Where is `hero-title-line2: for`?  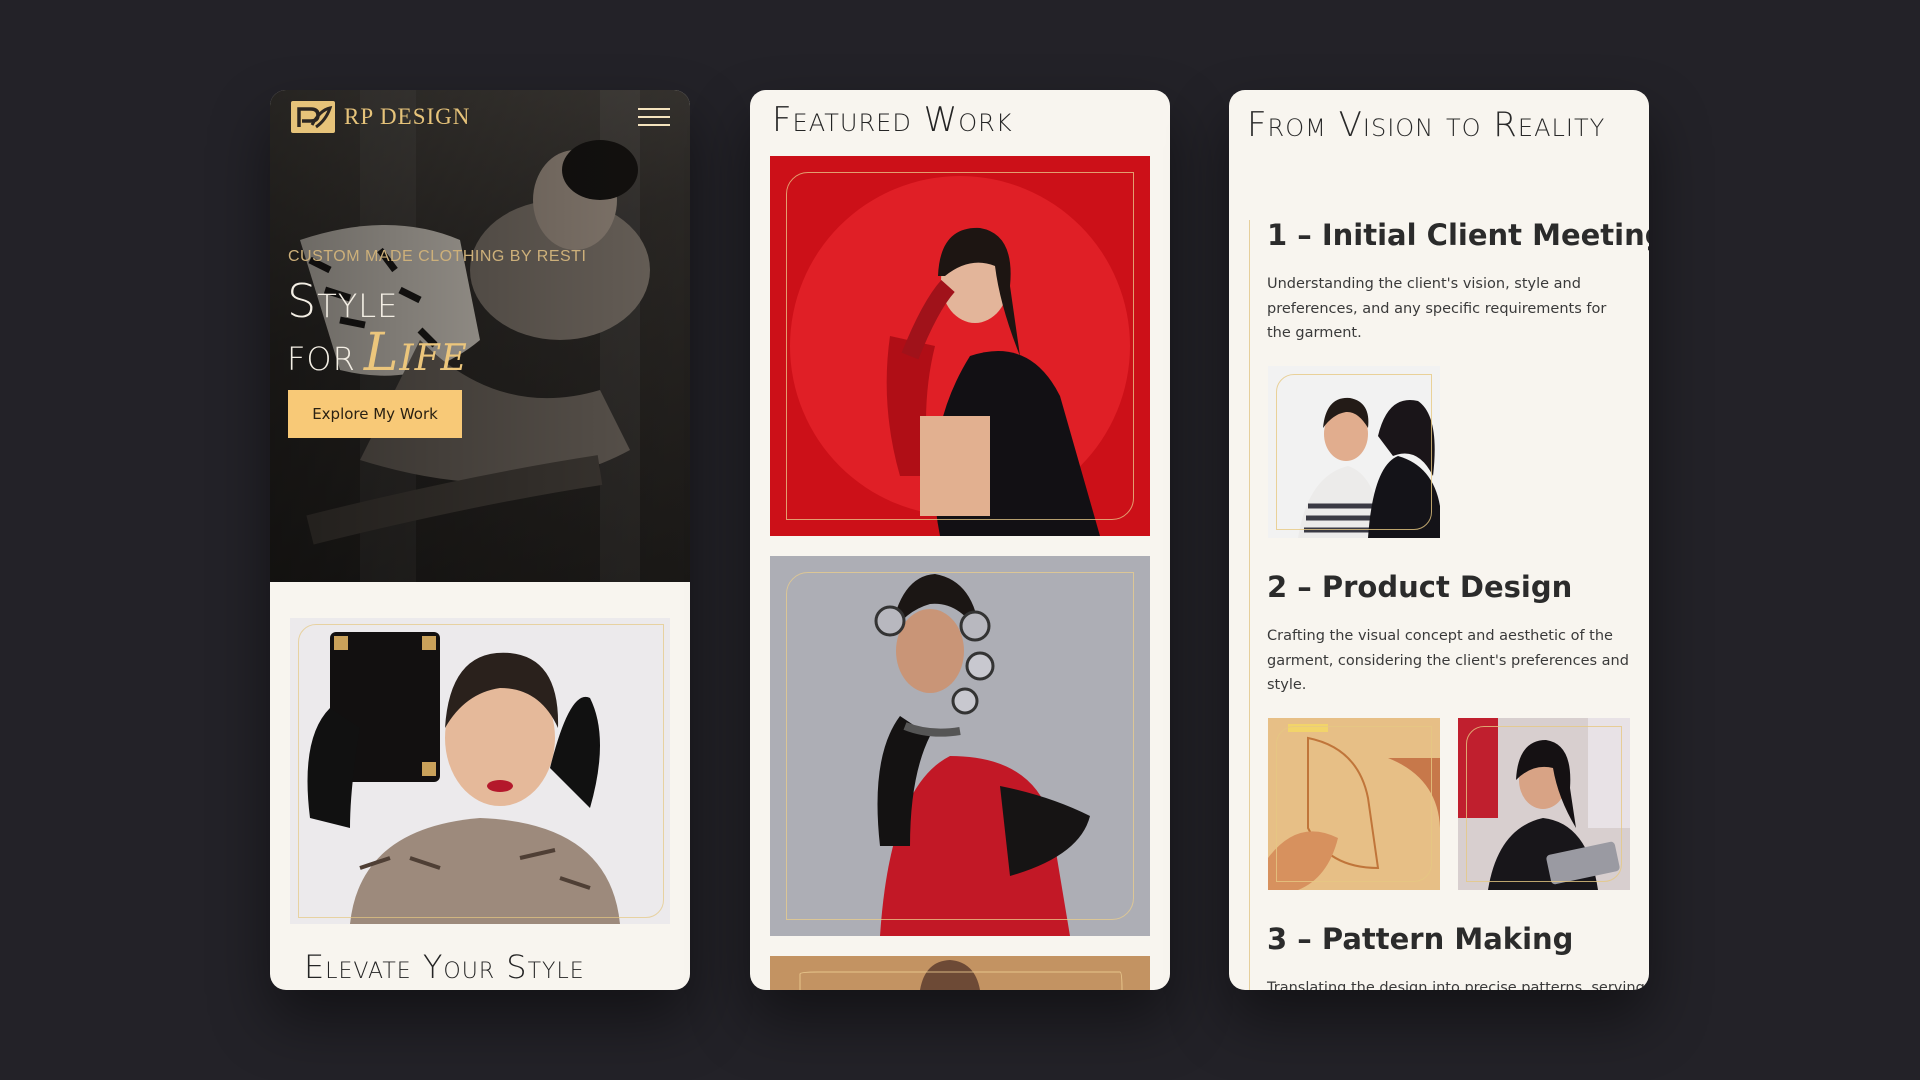
hero-title-line2: for is located at coordinates (321, 354).